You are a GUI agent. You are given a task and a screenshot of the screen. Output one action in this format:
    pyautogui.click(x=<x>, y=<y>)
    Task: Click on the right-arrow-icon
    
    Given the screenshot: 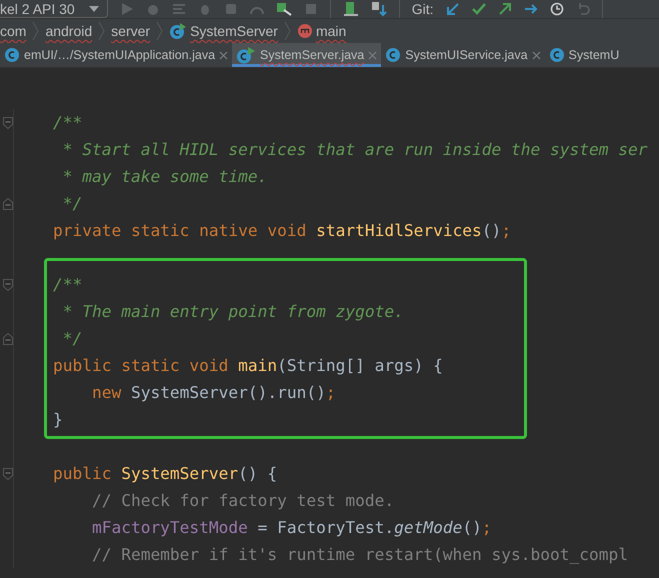 What is the action you would take?
    pyautogui.click(x=531, y=9)
    